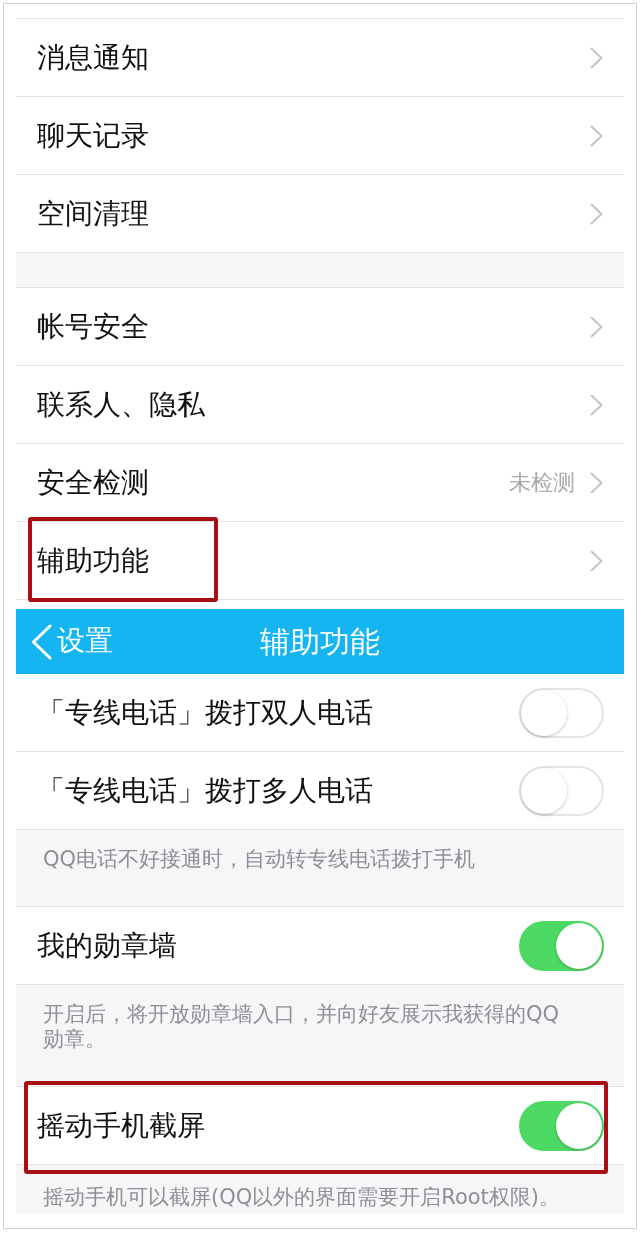 The image size is (640, 1233). I want to click on page-title: 辅助功能, so click(320, 641).